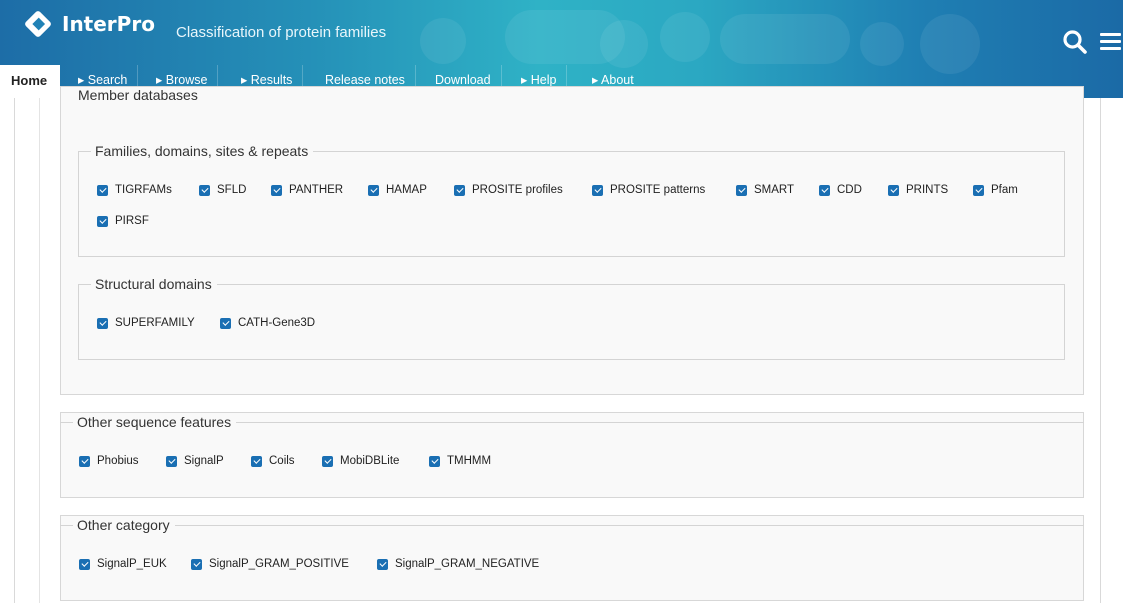 Image resolution: width=1123 pixels, height=603 pixels. Describe the element at coordinates (123, 564) in the screenshot. I see `checkbox-signalp-euk: SignalP_EUK` at that location.